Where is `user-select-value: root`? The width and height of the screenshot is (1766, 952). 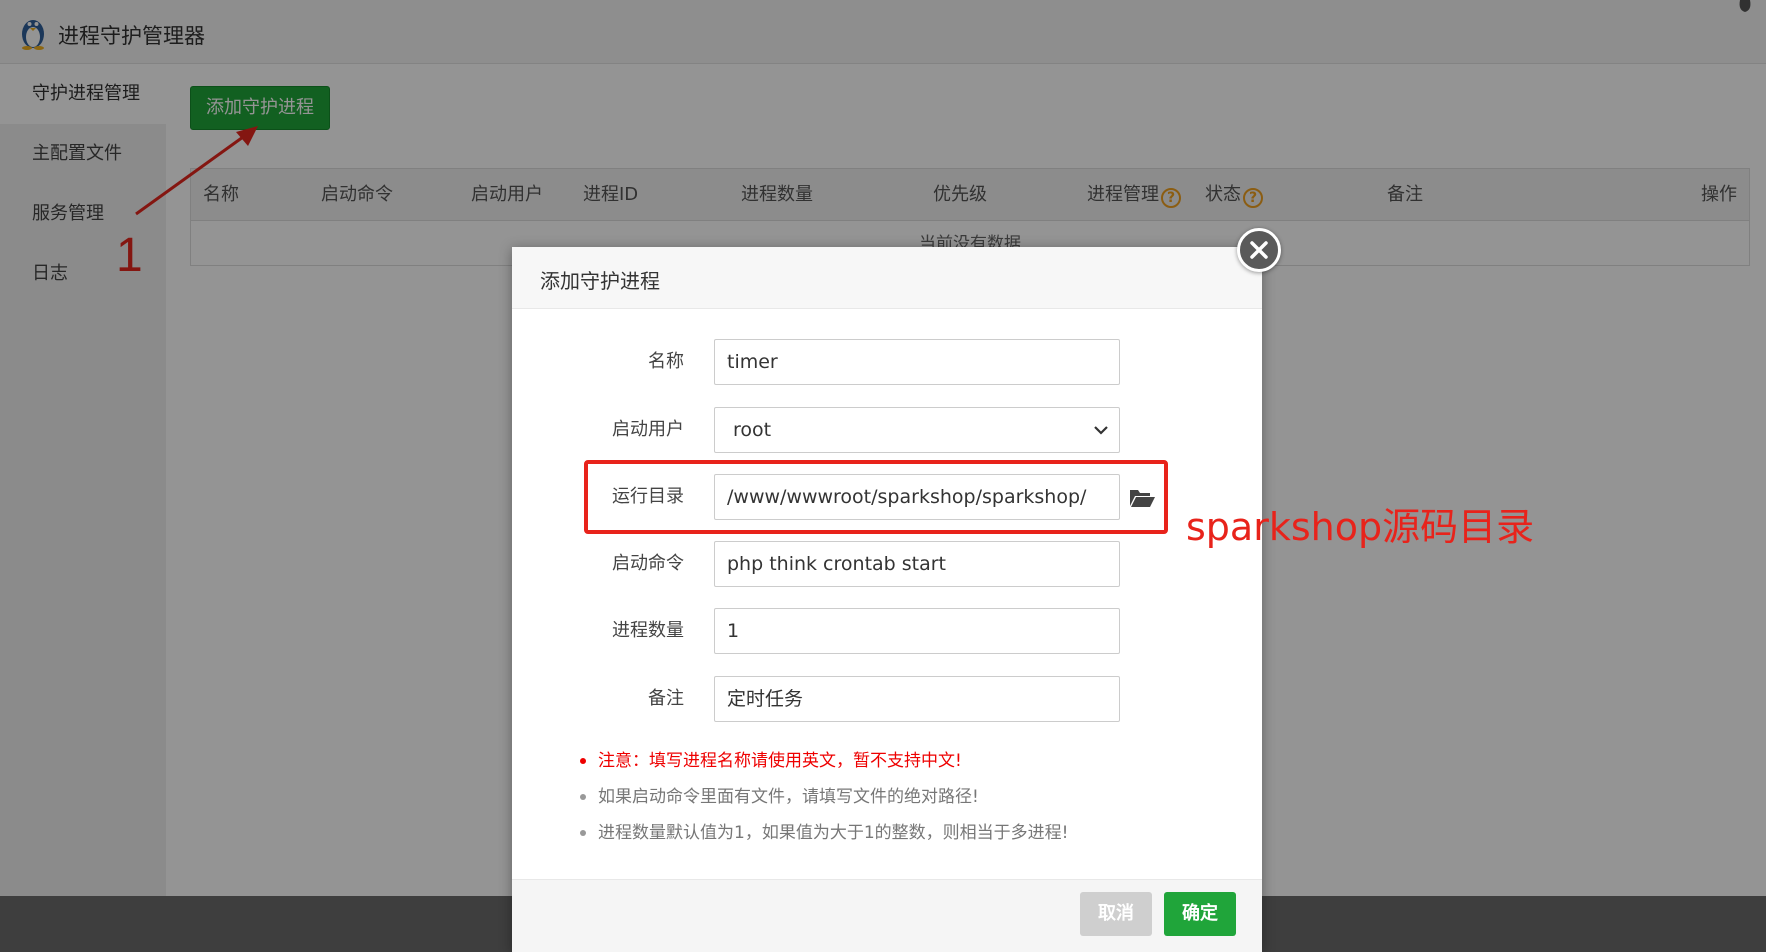 user-select-value: root is located at coordinates (752, 430).